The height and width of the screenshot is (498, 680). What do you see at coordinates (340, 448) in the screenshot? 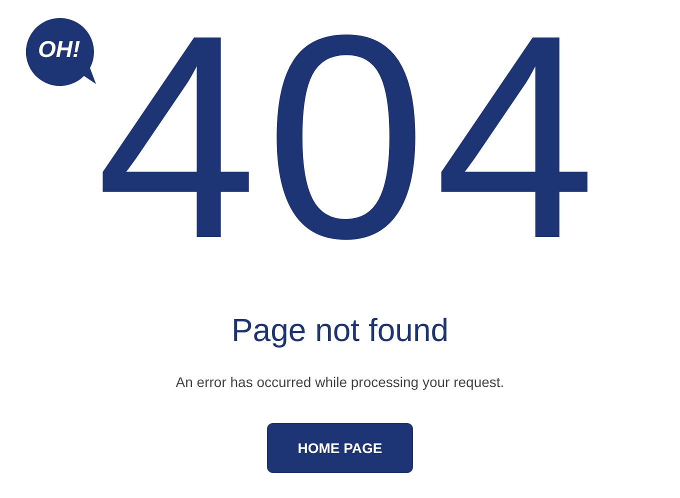
I see `home-page-button: HOME PAGE` at bounding box center [340, 448].